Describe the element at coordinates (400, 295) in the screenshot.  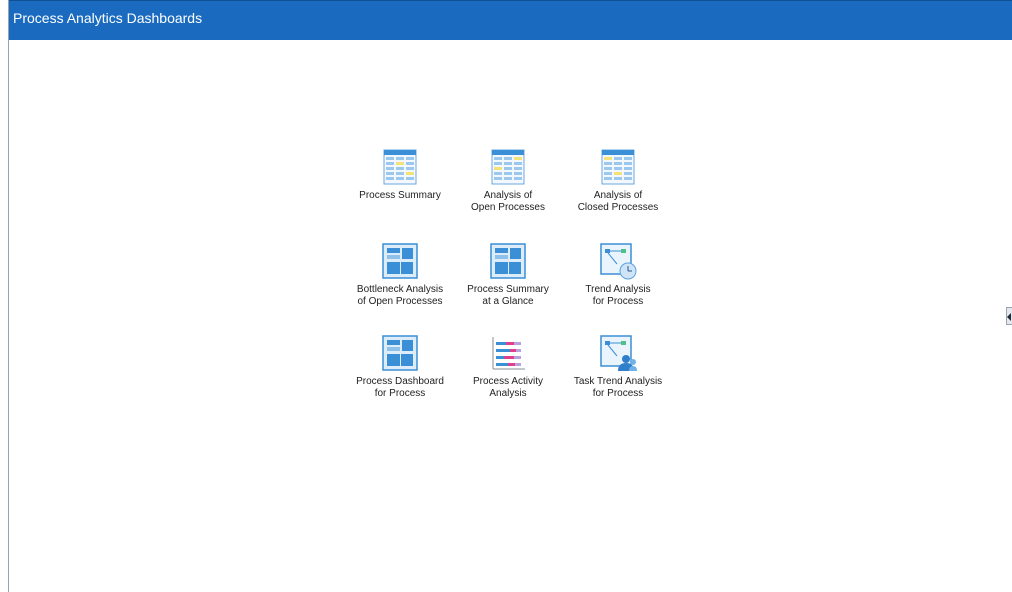
I see `tile-label: Bottleneck Analysis of Open Processes` at that location.